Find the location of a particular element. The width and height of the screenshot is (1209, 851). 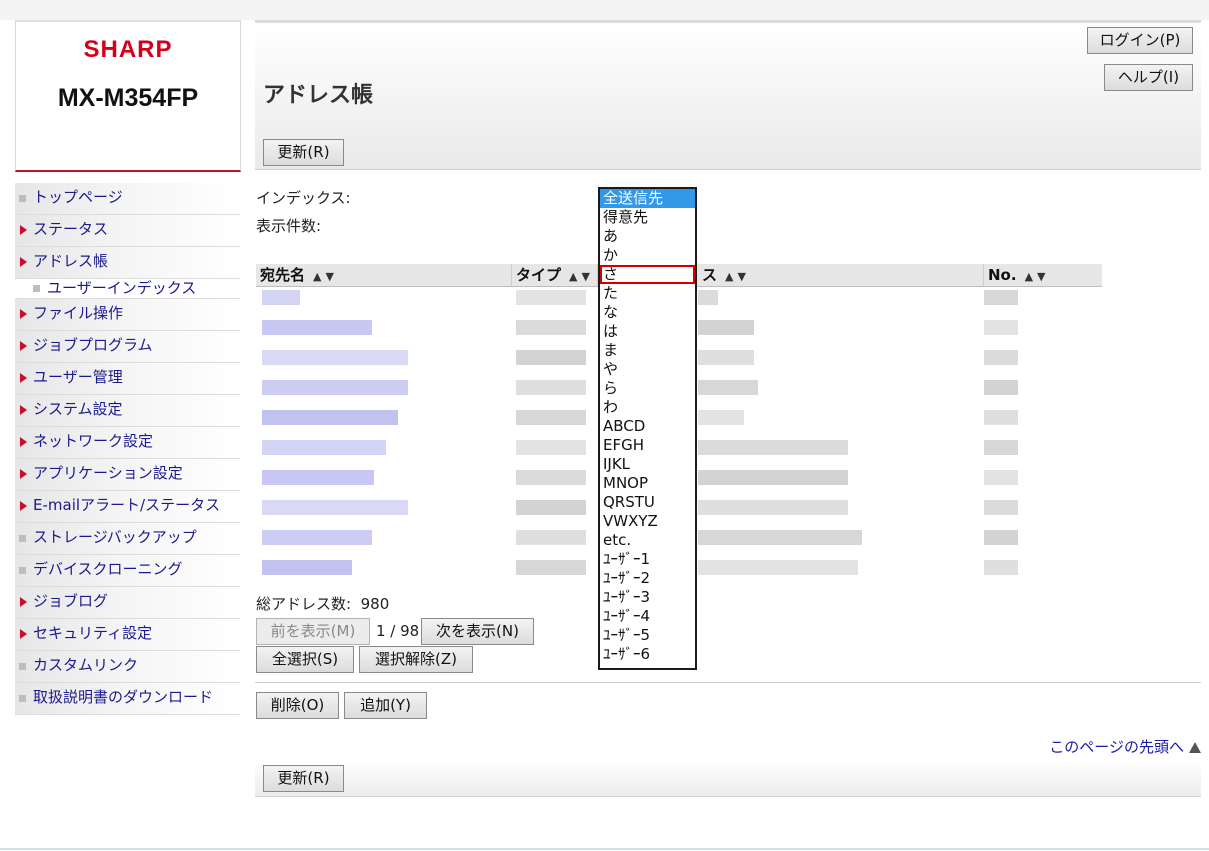

sidebar-item-4: ファイル操作 is located at coordinates (127, 315).